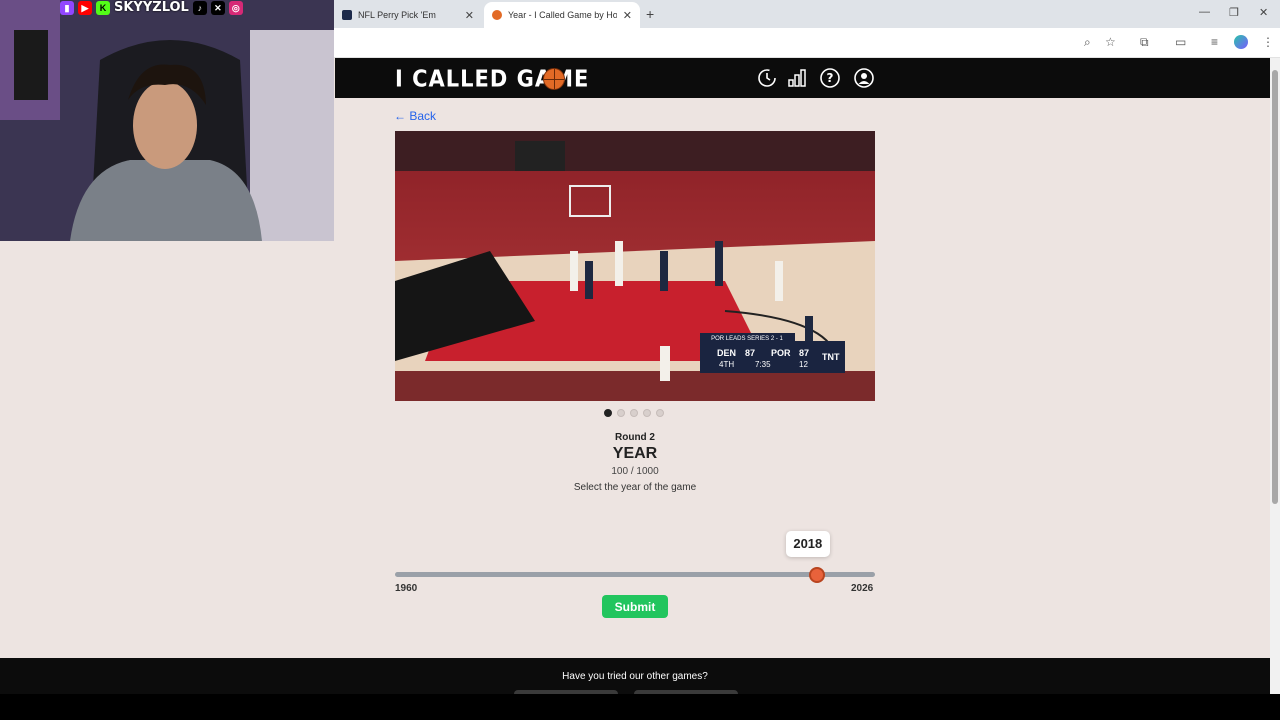  I want to click on year-slider-track, so click(635, 574).